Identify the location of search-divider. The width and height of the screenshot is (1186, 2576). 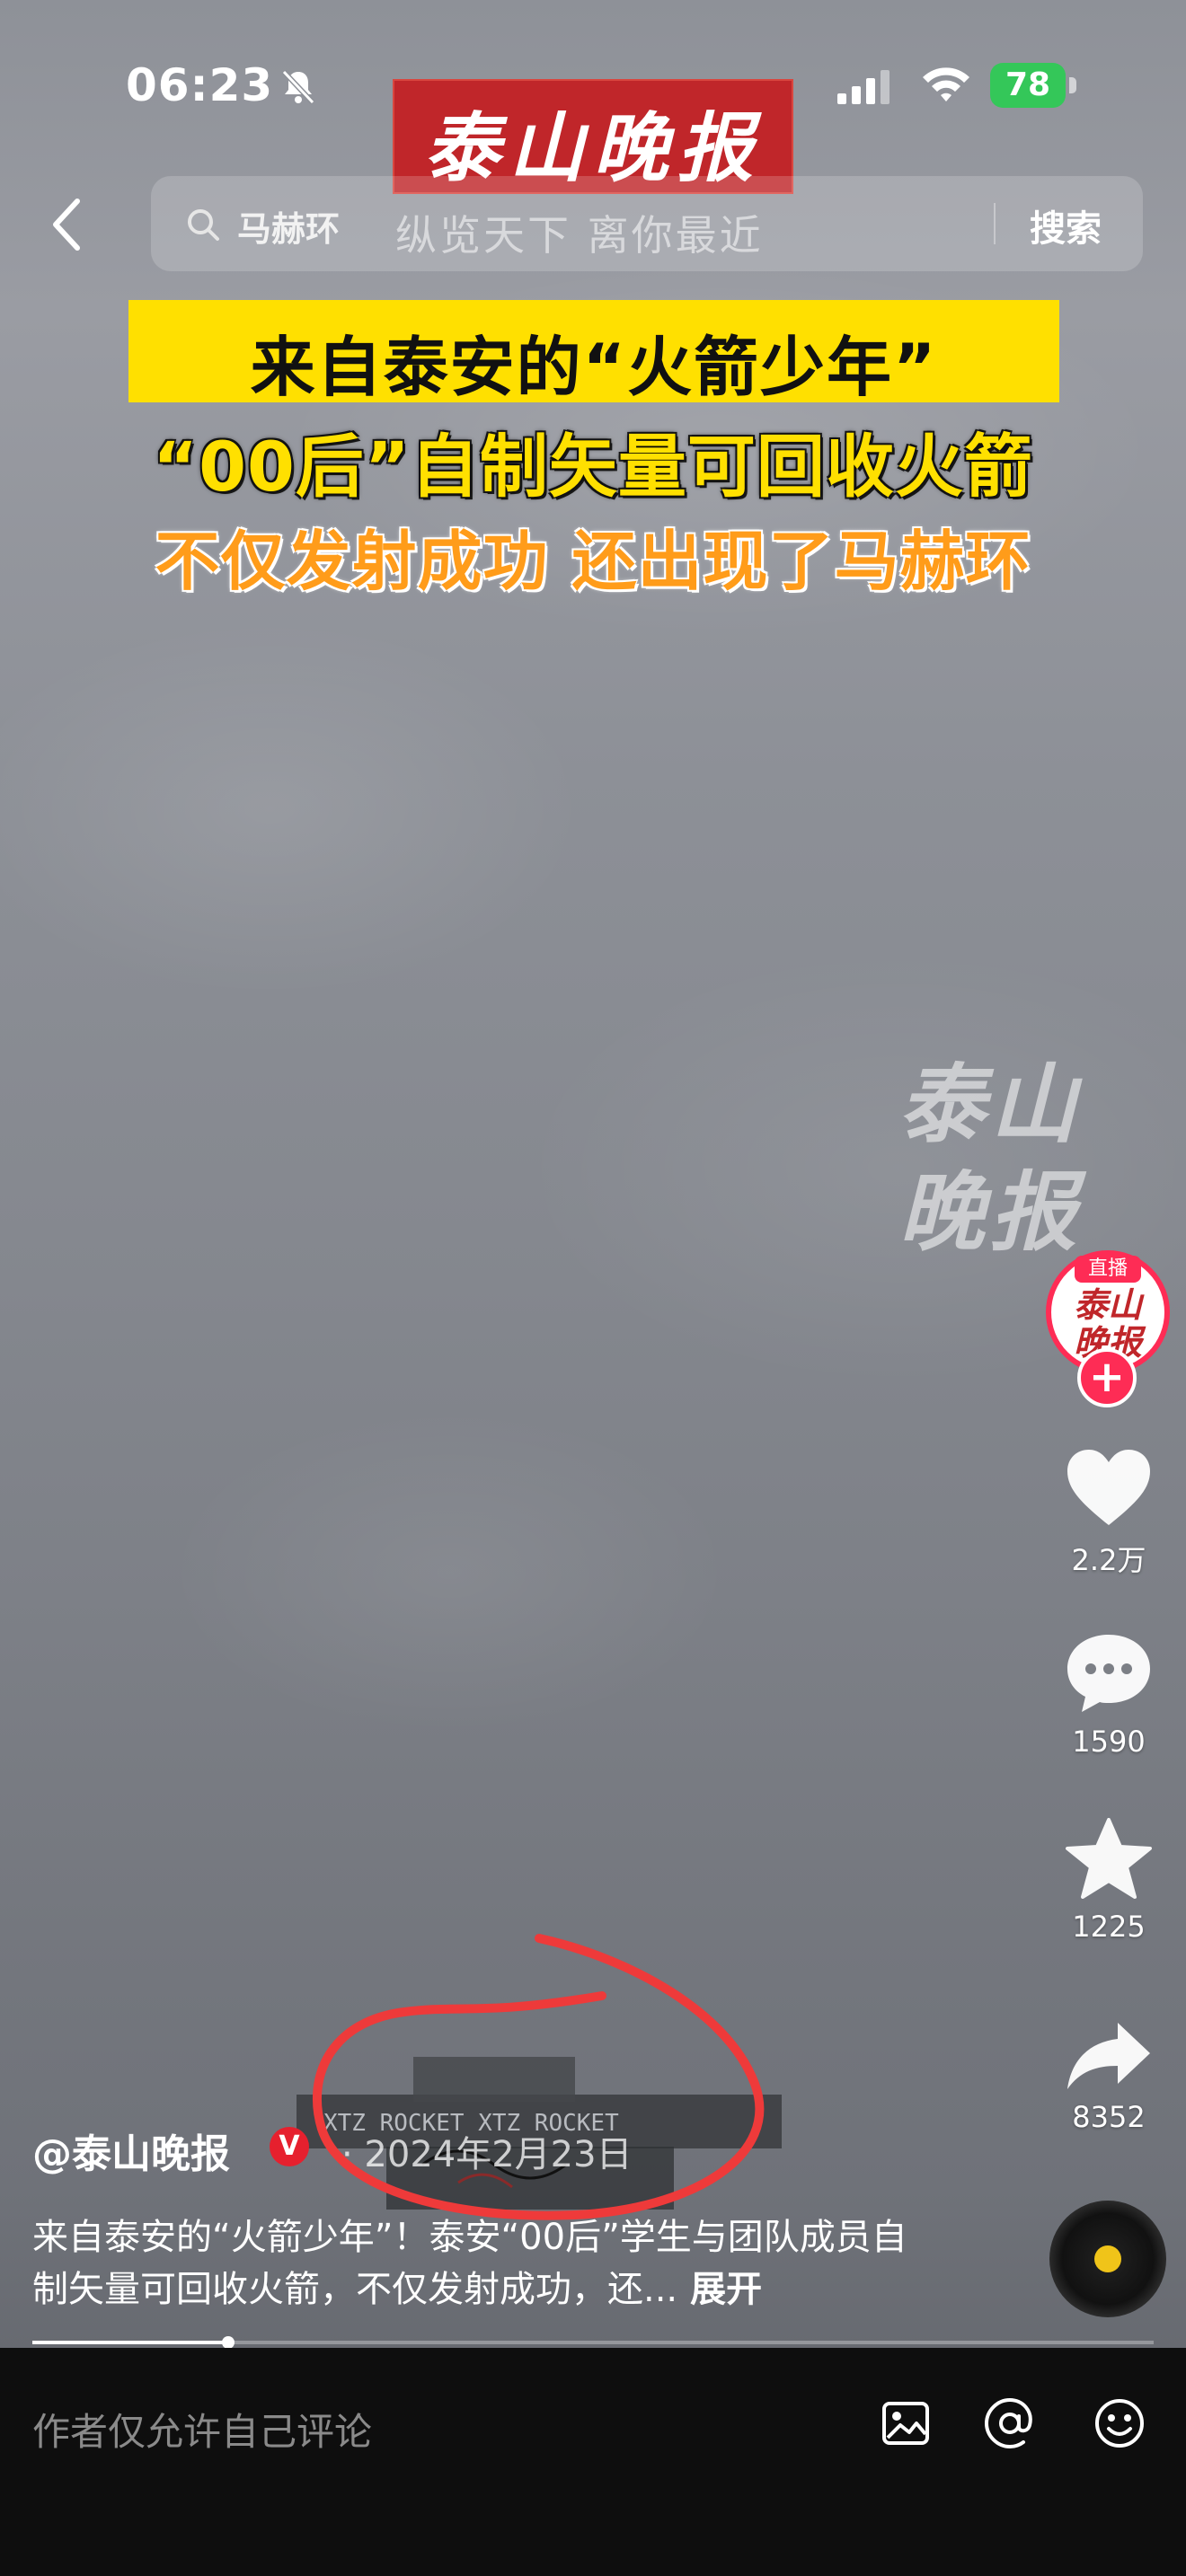
(995, 223).